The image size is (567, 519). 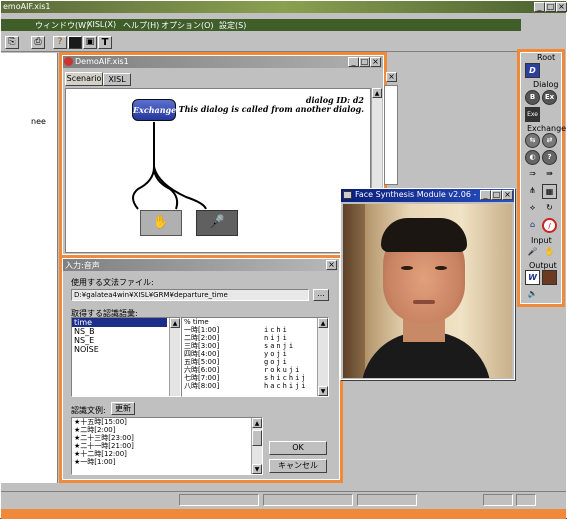 What do you see at coordinates (187, 25) in the screenshot?
I see `menu-options: オプション(O)` at bounding box center [187, 25].